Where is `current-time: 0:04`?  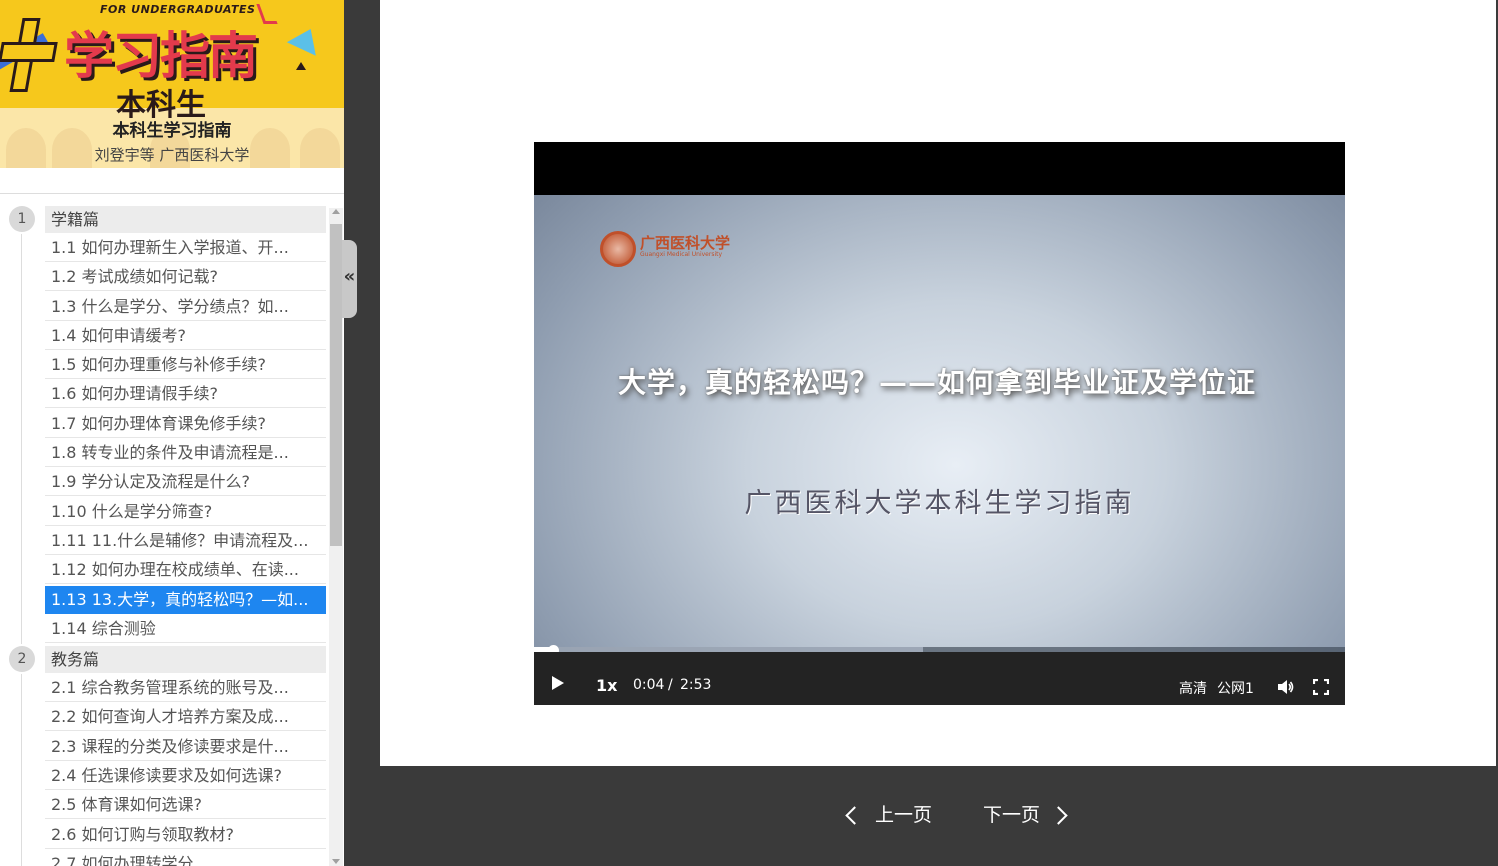 current-time: 0:04 is located at coordinates (649, 685).